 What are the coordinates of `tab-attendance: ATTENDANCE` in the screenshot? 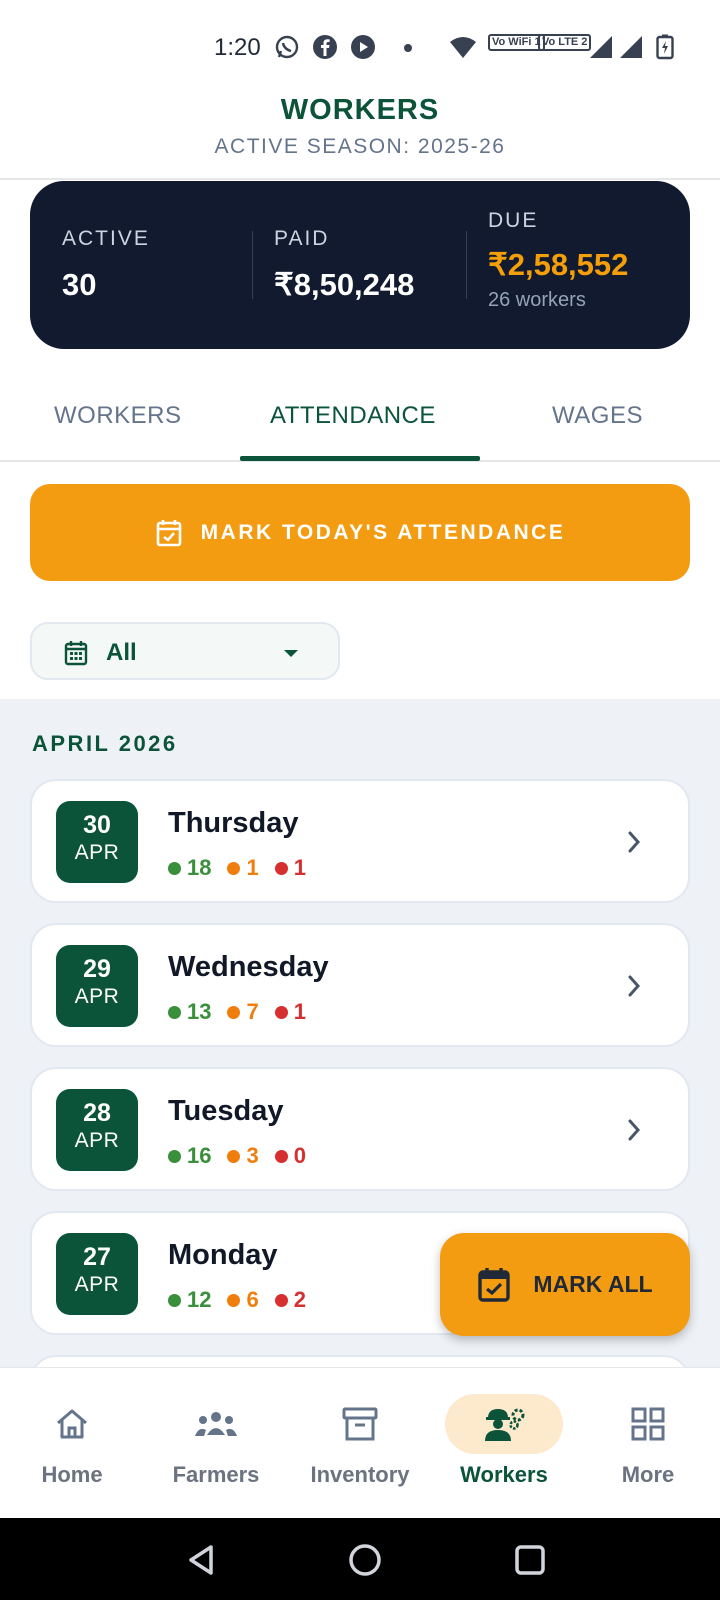 It's located at (353, 416).